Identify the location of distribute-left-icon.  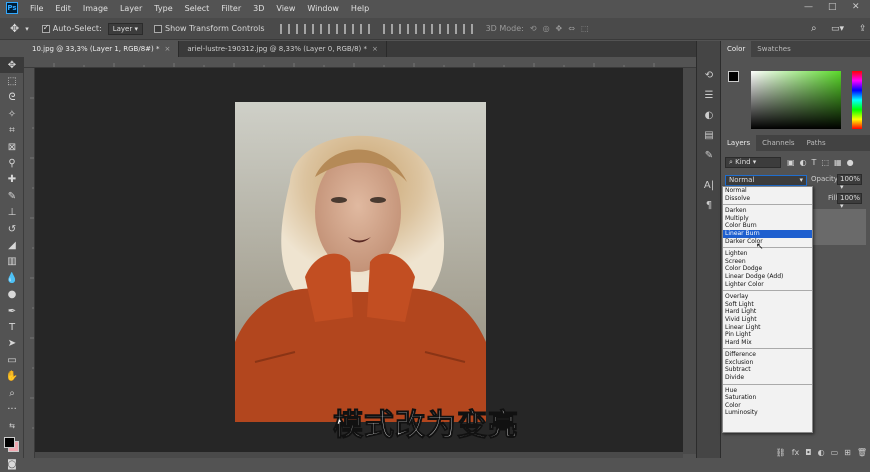
(435, 28).